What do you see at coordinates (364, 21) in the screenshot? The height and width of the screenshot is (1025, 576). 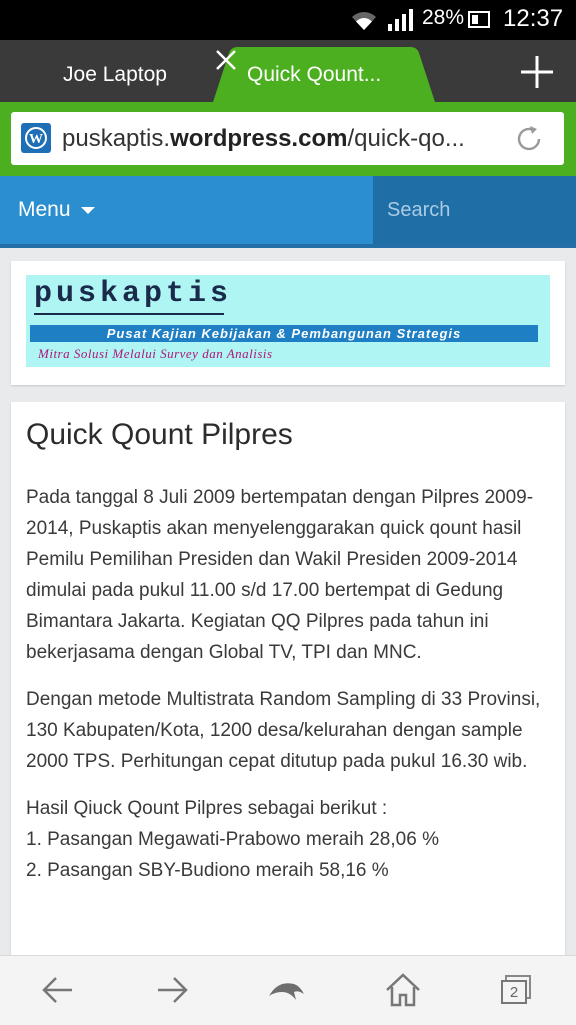 I see `wifi-icon` at bounding box center [364, 21].